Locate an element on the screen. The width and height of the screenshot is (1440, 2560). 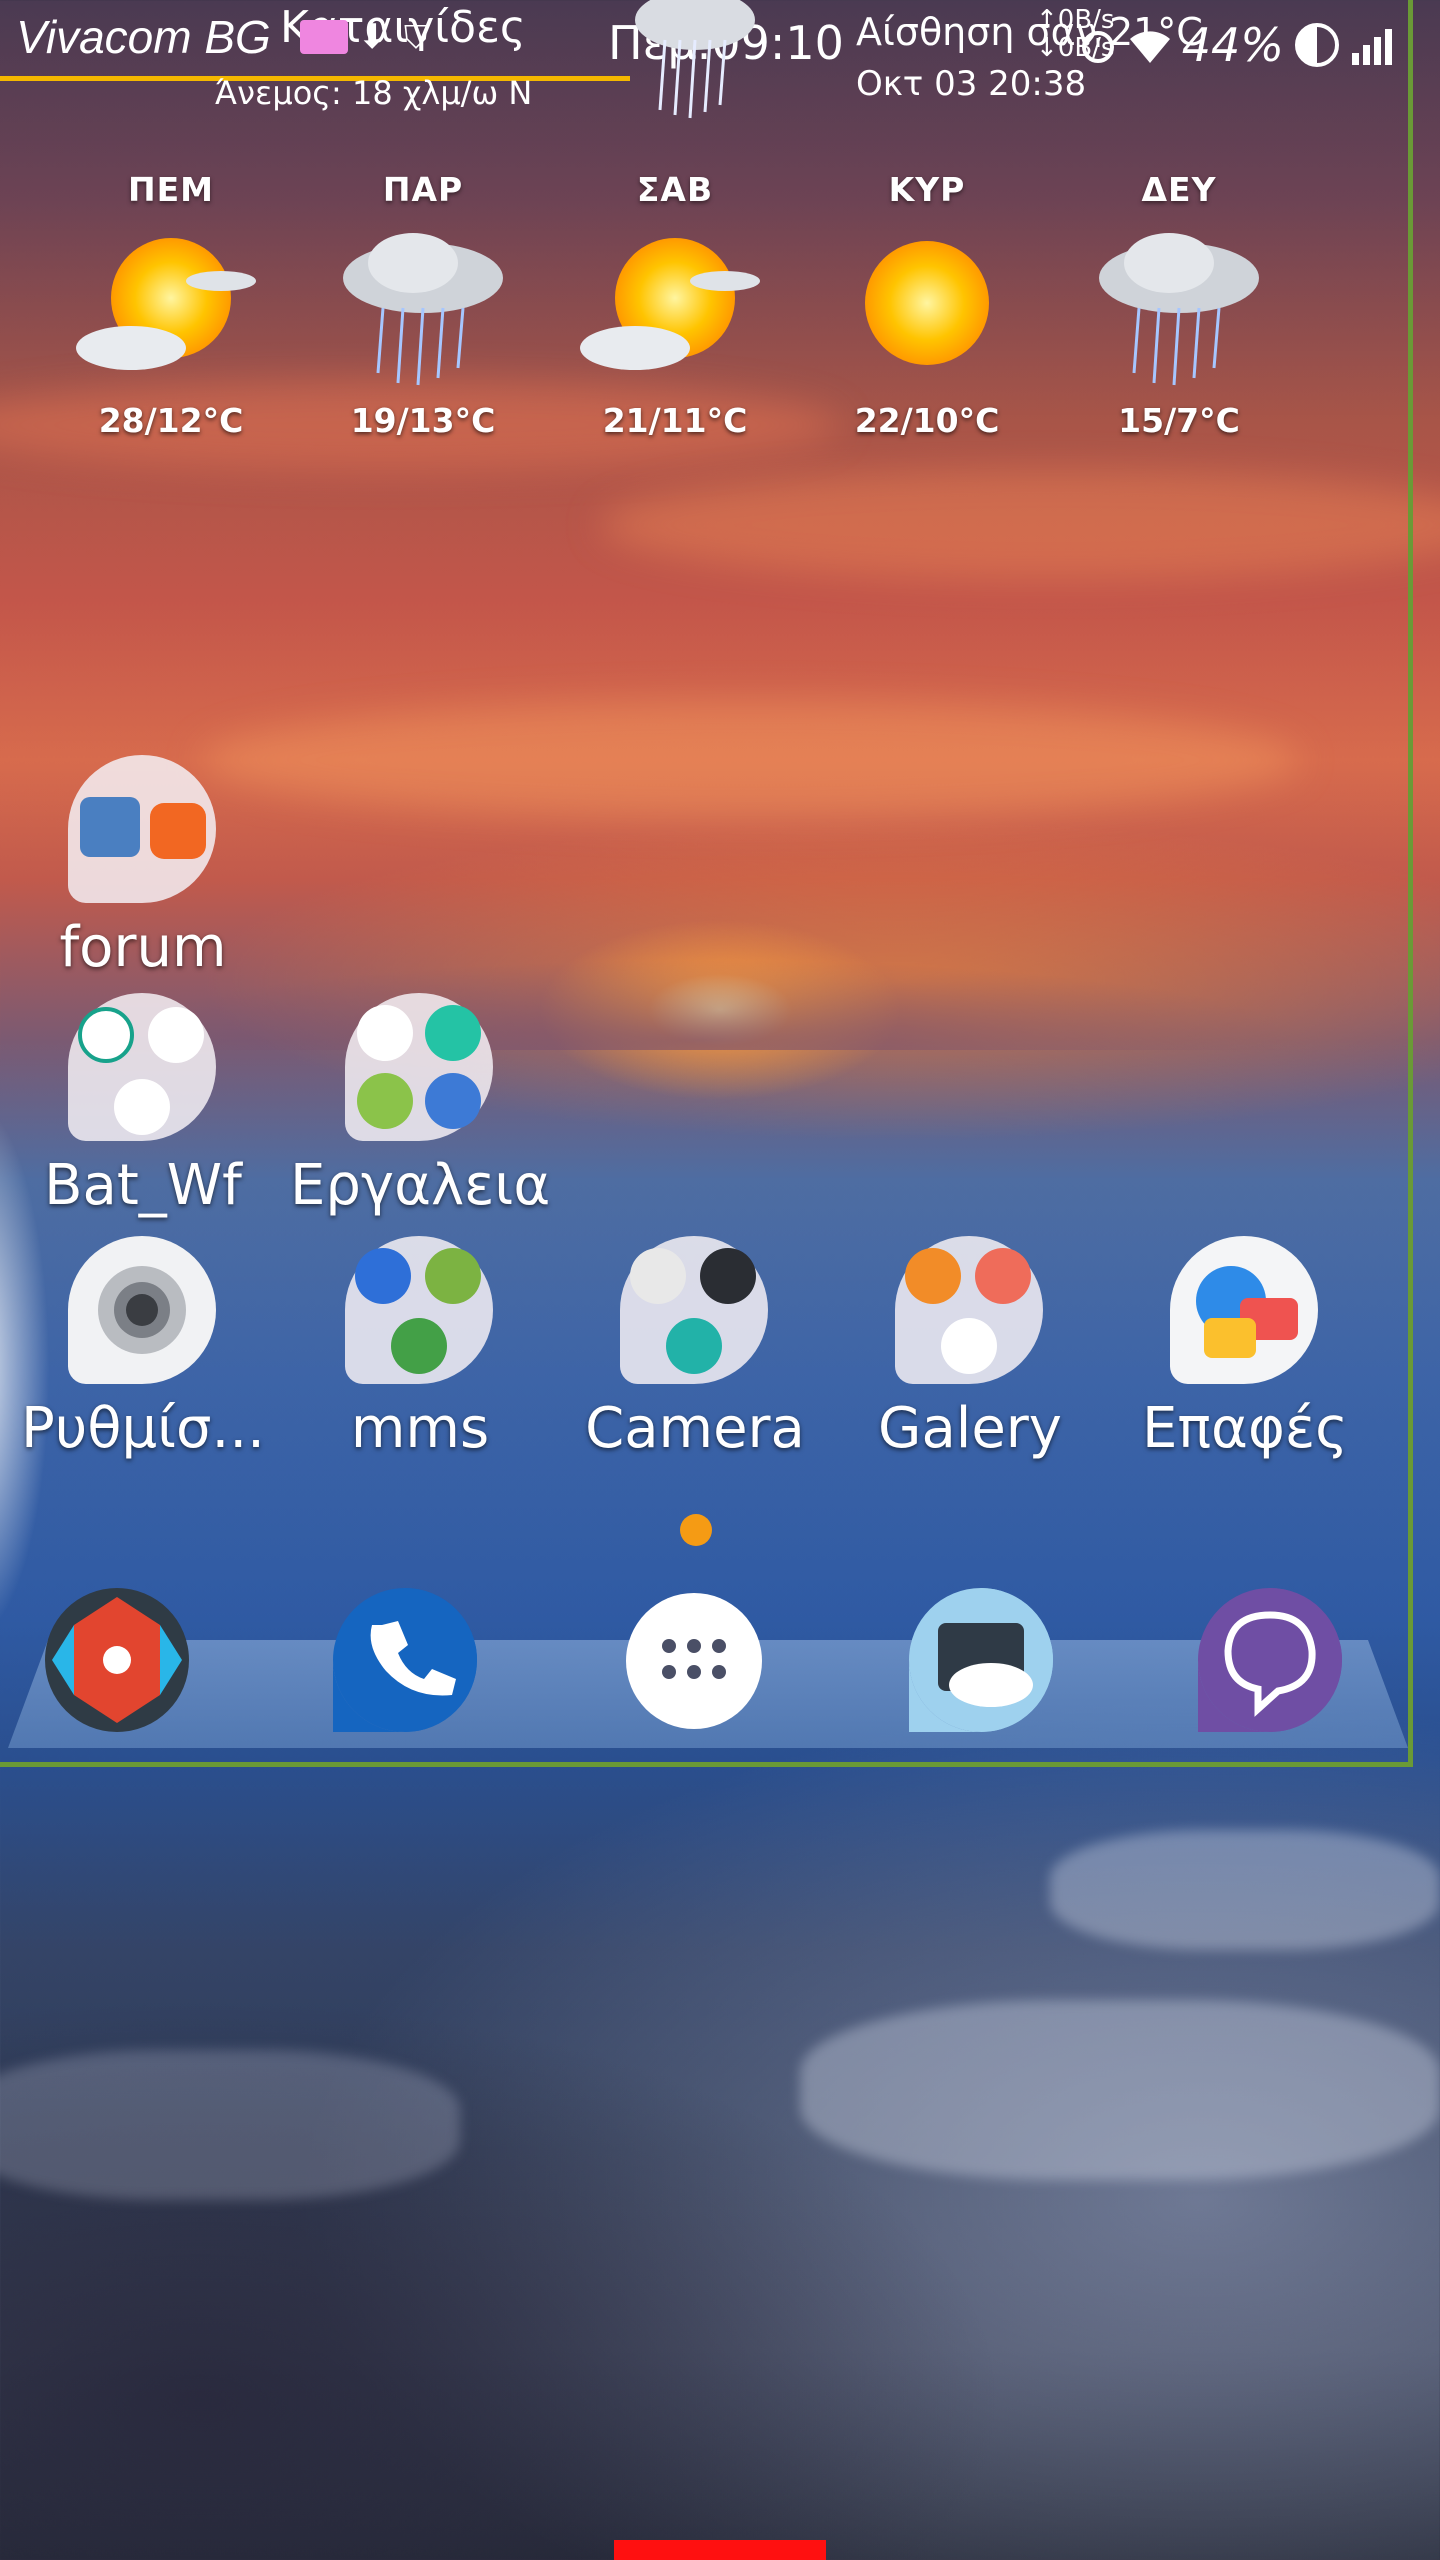
dock-es-file-explorer is located at coordinates (981, 1660).